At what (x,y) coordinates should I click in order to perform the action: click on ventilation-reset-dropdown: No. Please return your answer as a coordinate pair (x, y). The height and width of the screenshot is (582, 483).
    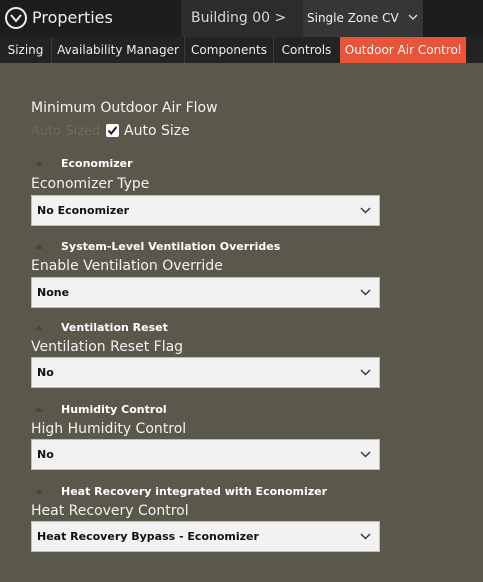
    Looking at the image, I should click on (205, 372).